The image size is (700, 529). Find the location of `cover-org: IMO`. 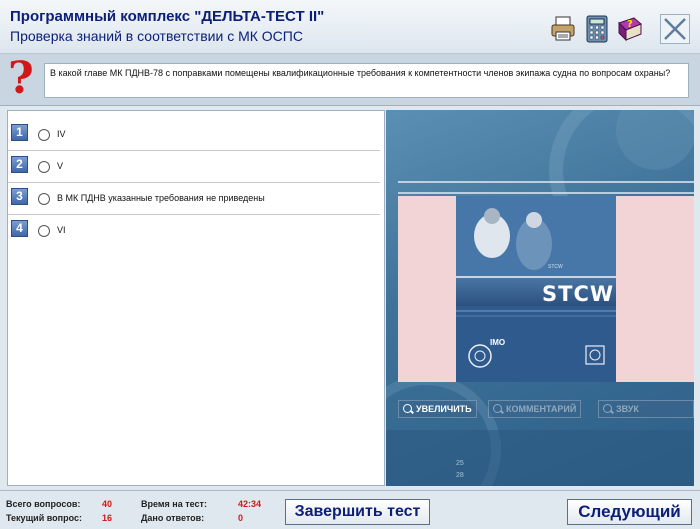

cover-org: IMO is located at coordinates (498, 342).